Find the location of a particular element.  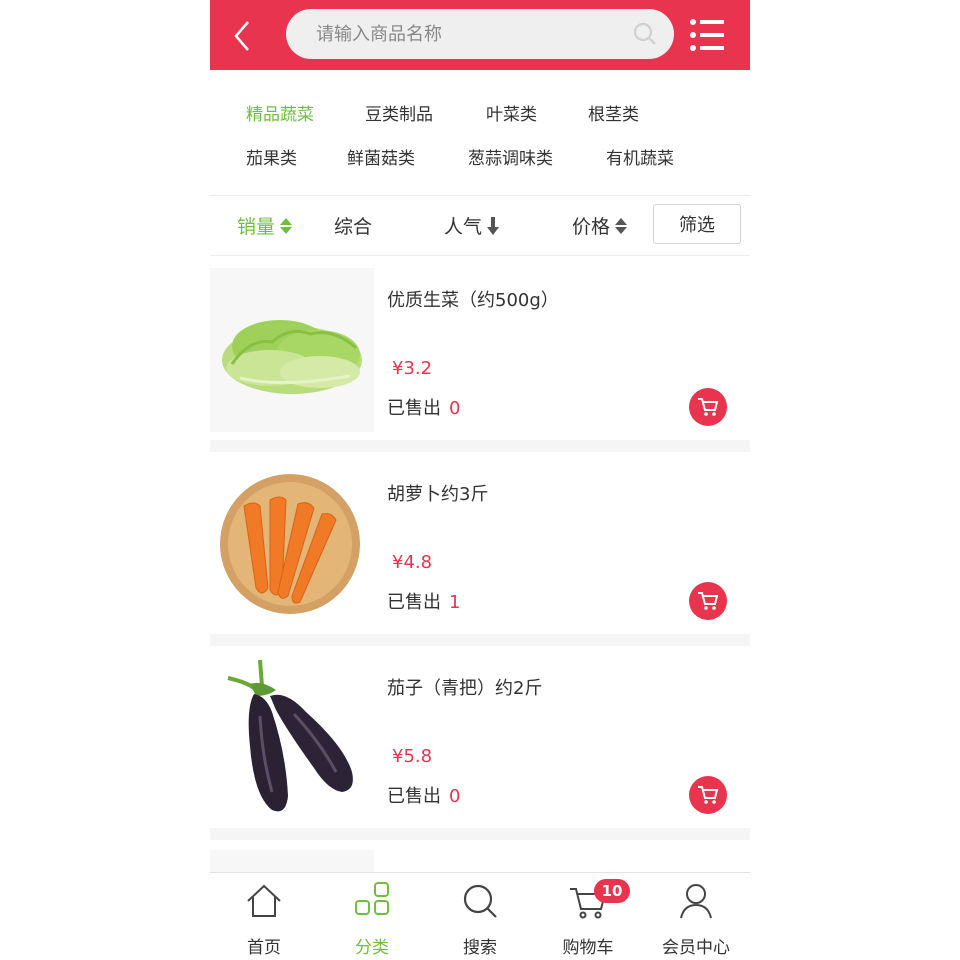

back-button is located at coordinates (243, 36).